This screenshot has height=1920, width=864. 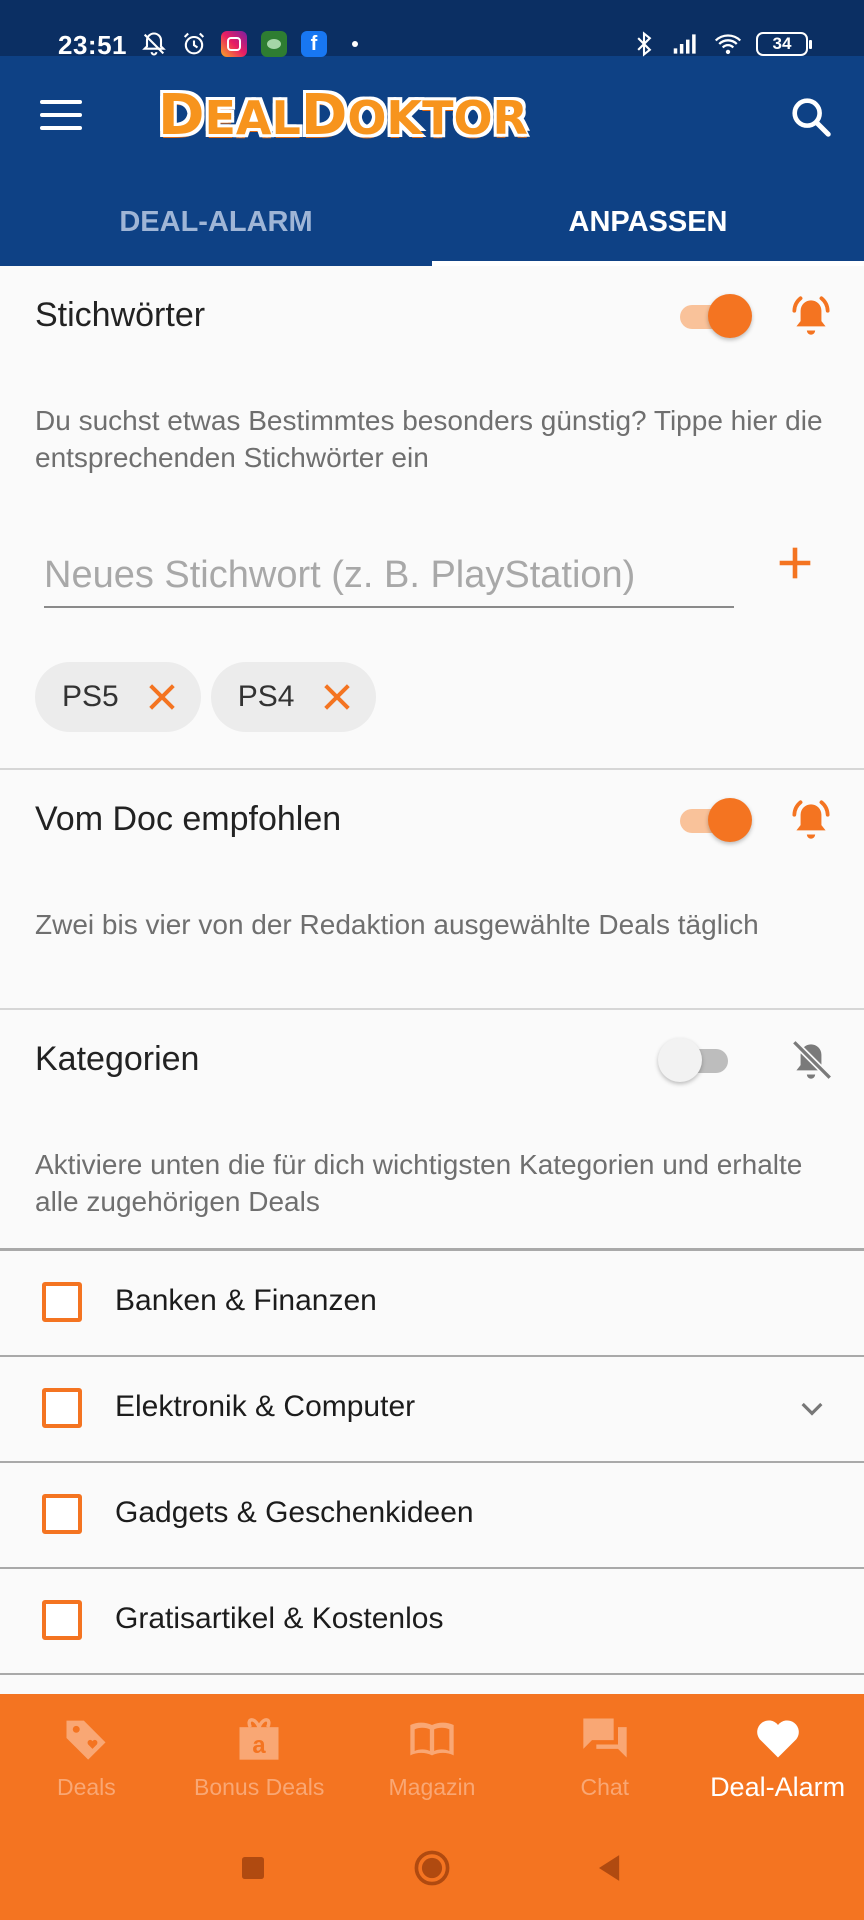 I want to click on hamburger-icon, so click(x=61, y=102).